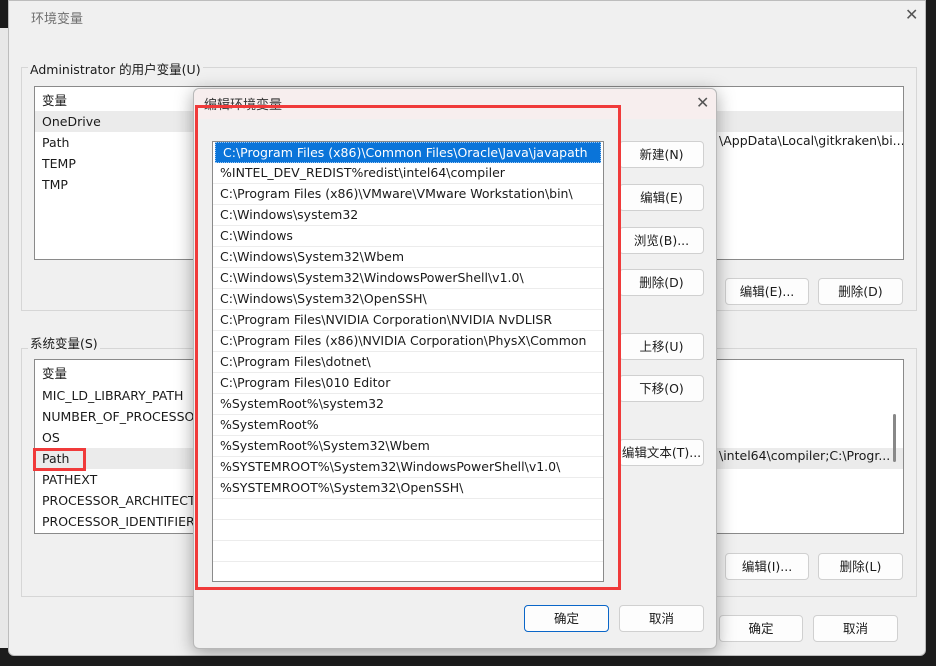 The width and height of the screenshot is (936, 666). Describe the element at coordinates (661, 618) in the screenshot. I see `dialog-cancel-button: 取消` at that location.